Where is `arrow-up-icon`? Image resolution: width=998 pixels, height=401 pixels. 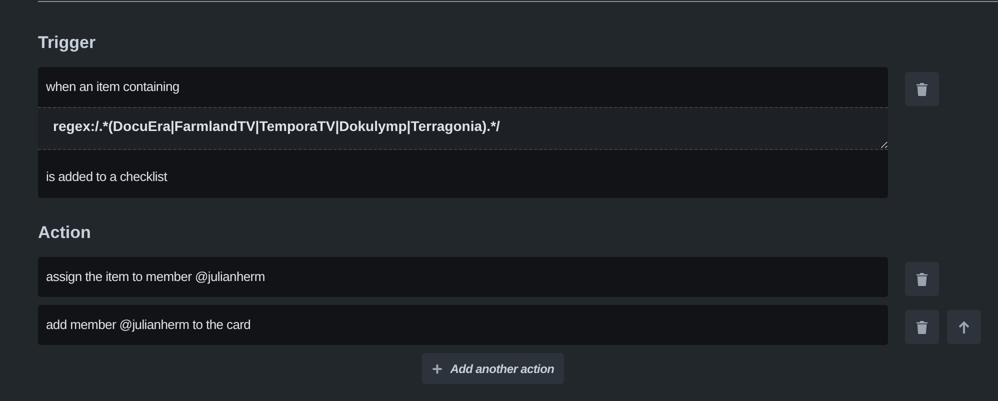
arrow-up-icon is located at coordinates (964, 327).